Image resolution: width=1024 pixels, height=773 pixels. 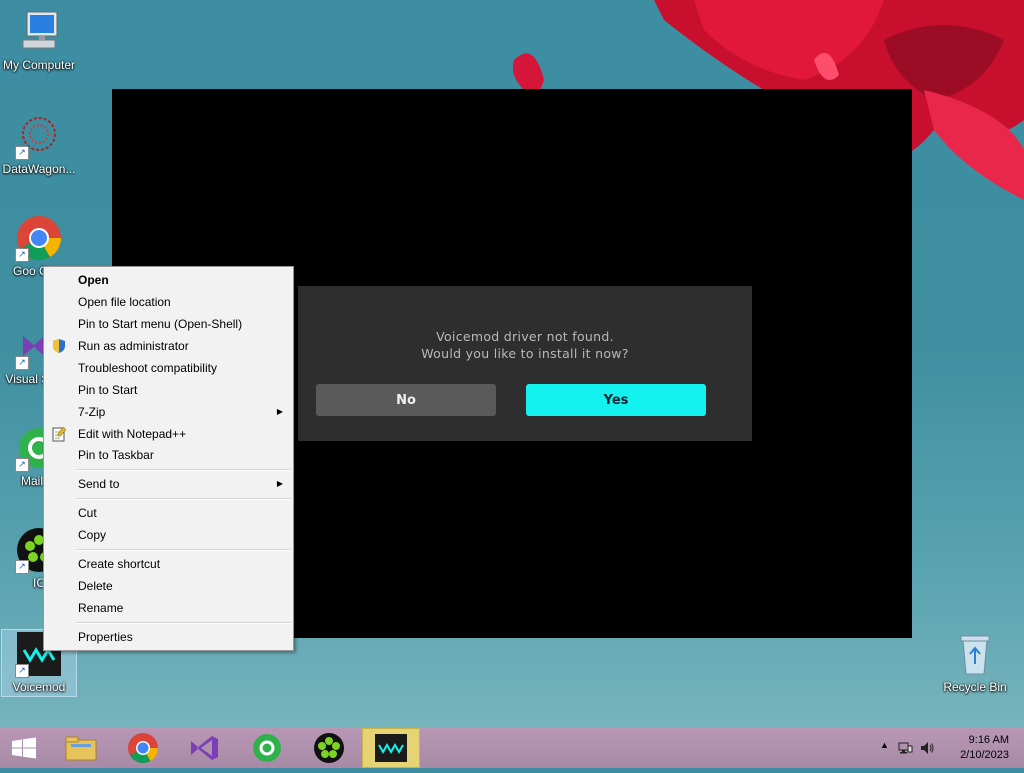 What do you see at coordinates (512, 748) in the screenshot?
I see `taskbar: ▲ 9:16 AM 2/10/2023` at bounding box center [512, 748].